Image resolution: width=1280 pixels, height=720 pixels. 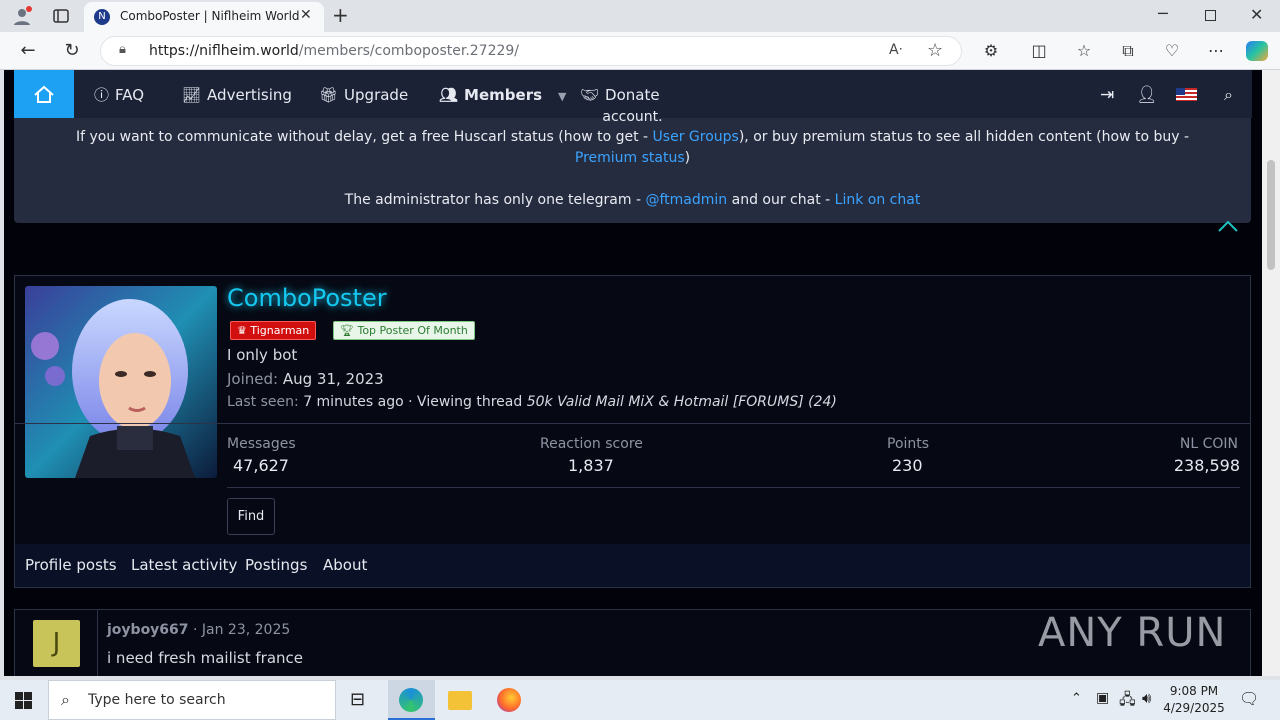 What do you see at coordinates (1102, 698) in the screenshot?
I see `tray-device-icon: ▣` at bounding box center [1102, 698].